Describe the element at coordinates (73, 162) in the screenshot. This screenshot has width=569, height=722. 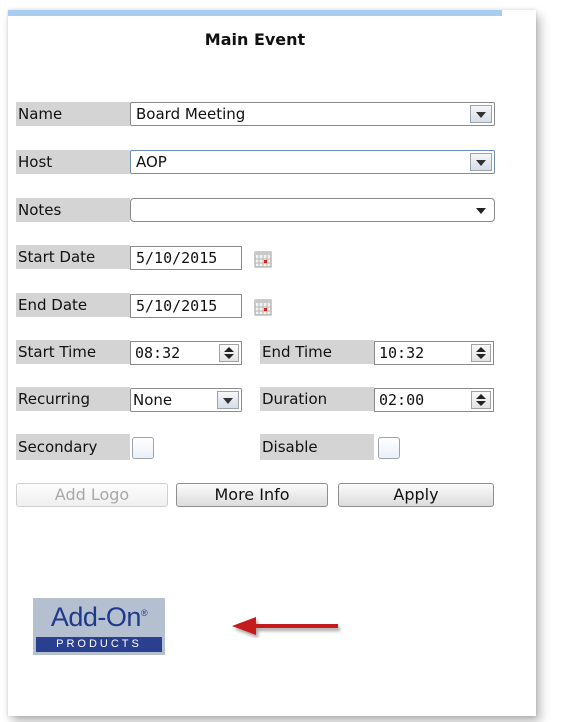
I see `host-label: Host` at that location.